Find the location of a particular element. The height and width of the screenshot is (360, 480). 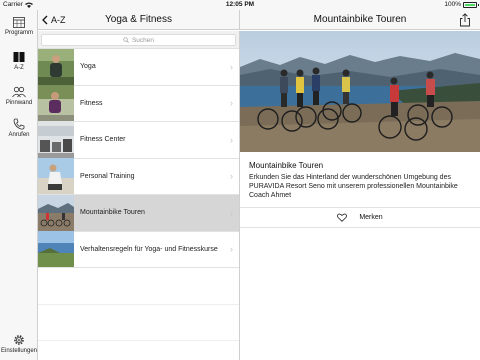

tab-anrufen: Anrufen is located at coordinates (19, 128).